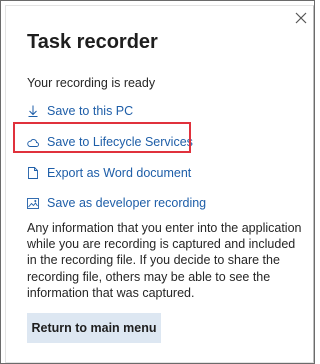 This screenshot has height=364, width=320. What do you see at coordinates (120, 142) in the screenshot?
I see `save-to-lifecycle-services-label: Save to Lifecycle Services` at bounding box center [120, 142].